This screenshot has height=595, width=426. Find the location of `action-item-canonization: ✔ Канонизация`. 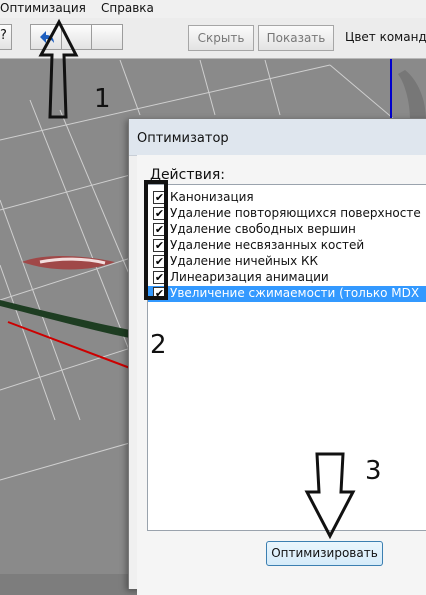

action-item-canonization: ✔ Канонизация is located at coordinates (287, 198).